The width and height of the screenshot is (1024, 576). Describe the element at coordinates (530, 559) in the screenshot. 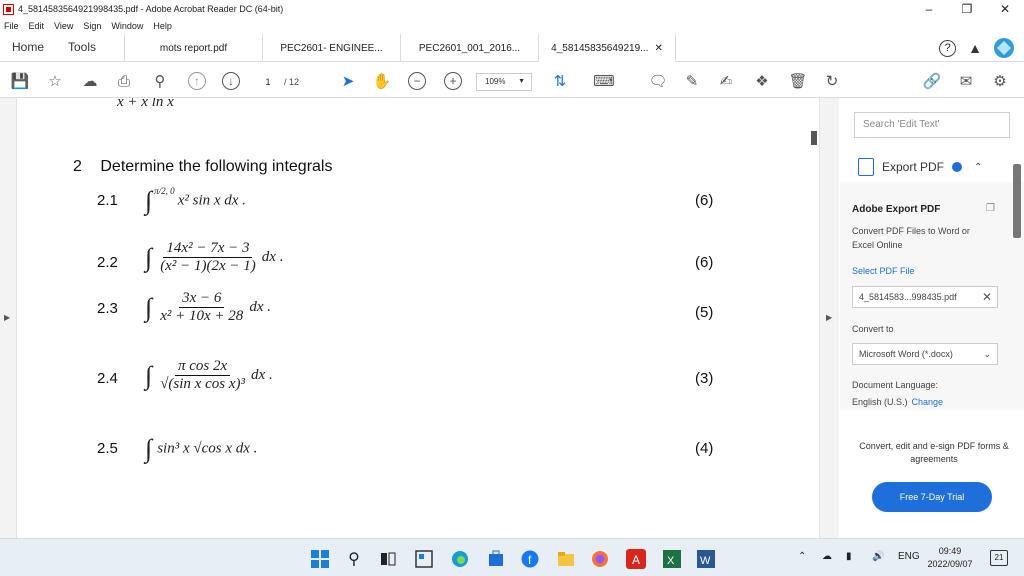

I see `facebook-icon: f` at that location.